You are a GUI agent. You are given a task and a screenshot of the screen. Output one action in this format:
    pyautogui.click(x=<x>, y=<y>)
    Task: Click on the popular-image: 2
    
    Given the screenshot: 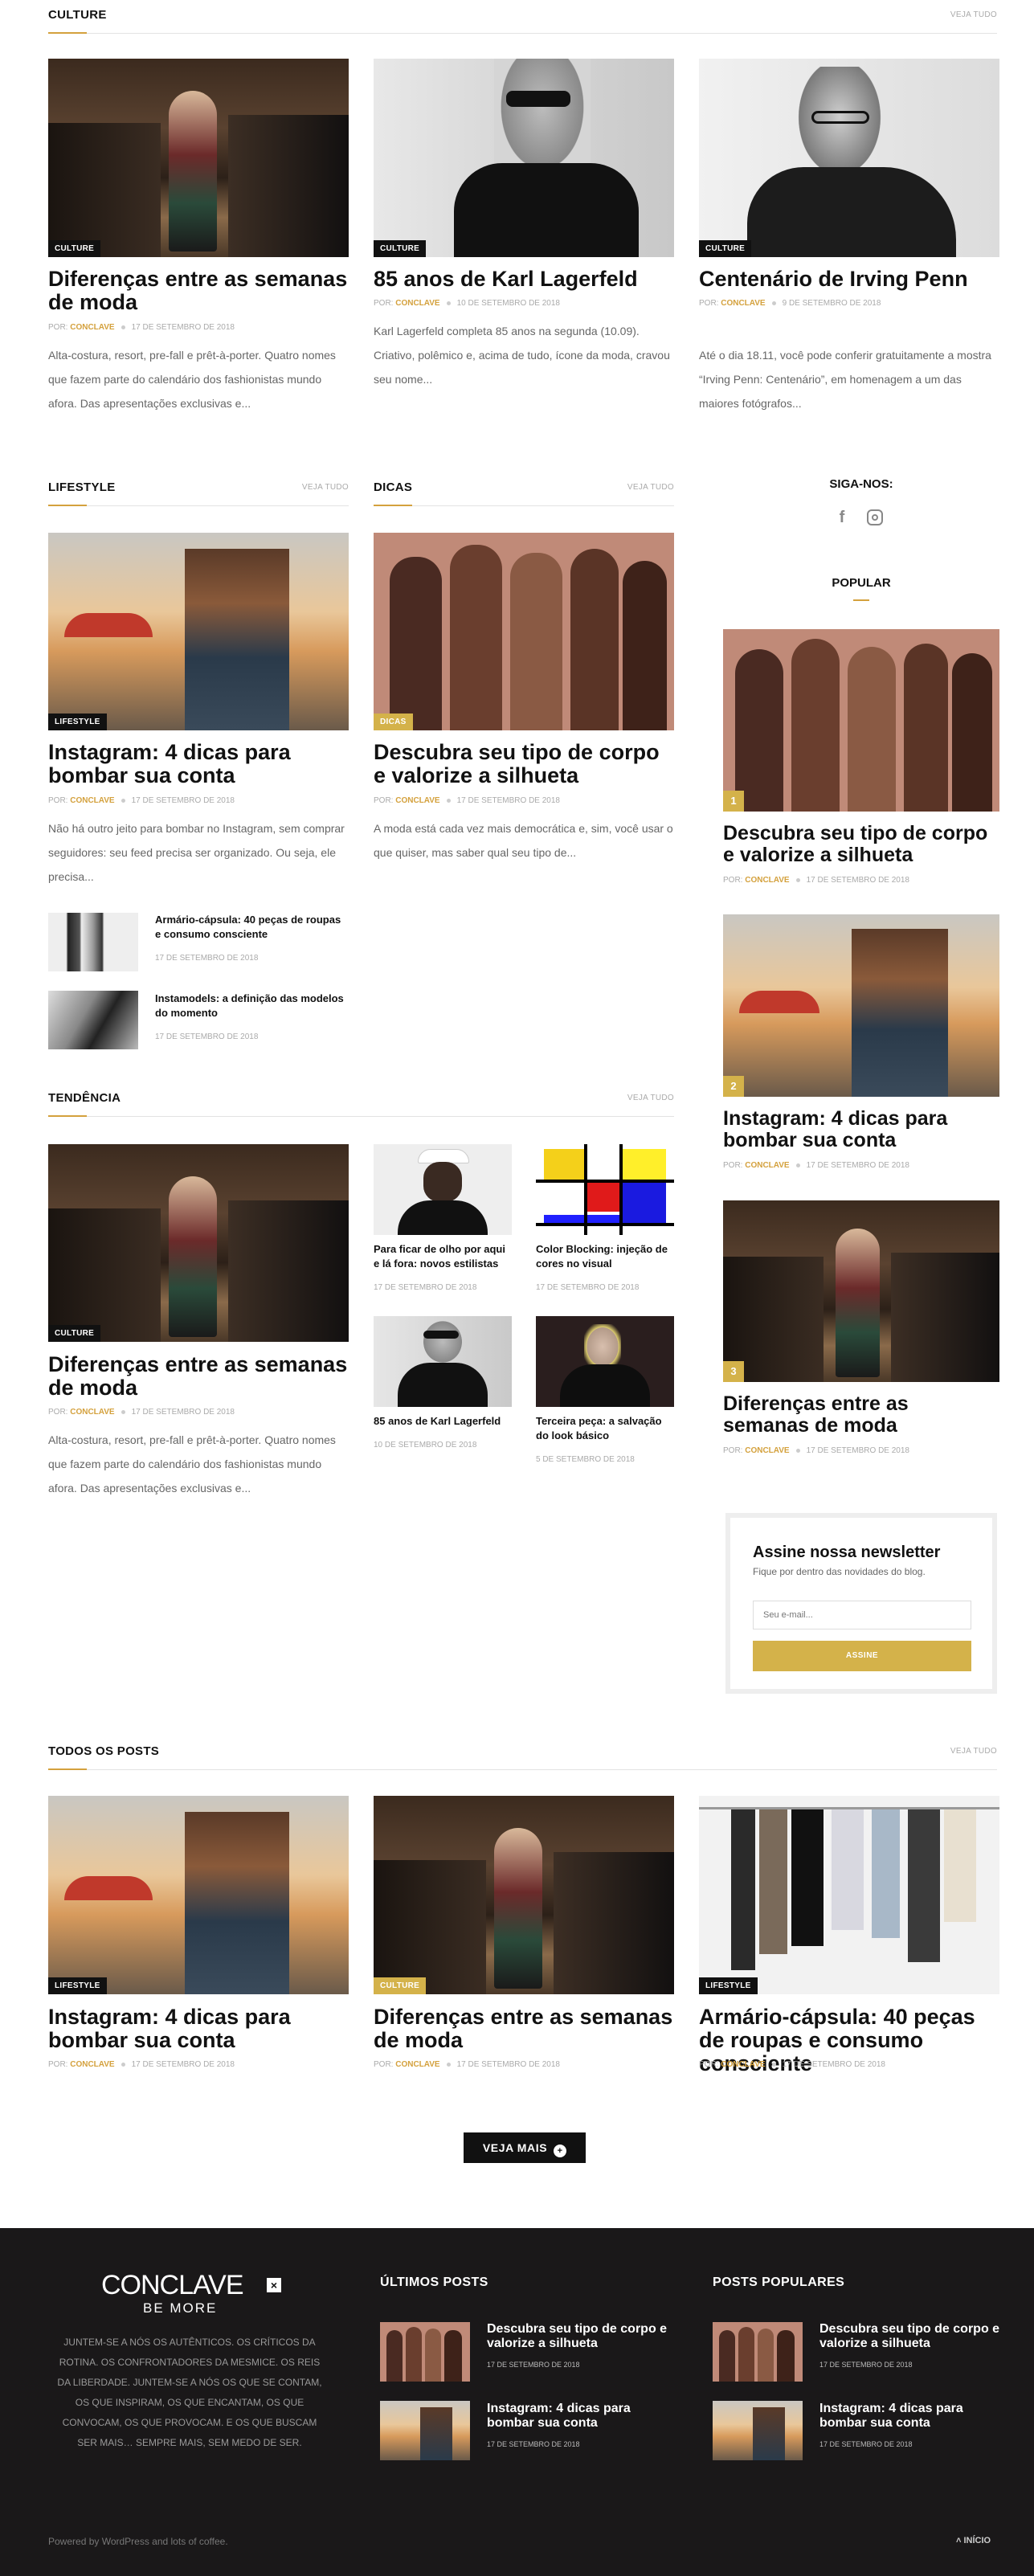 What is the action you would take?
    pyautogui.click(x=861, y=1005)
    